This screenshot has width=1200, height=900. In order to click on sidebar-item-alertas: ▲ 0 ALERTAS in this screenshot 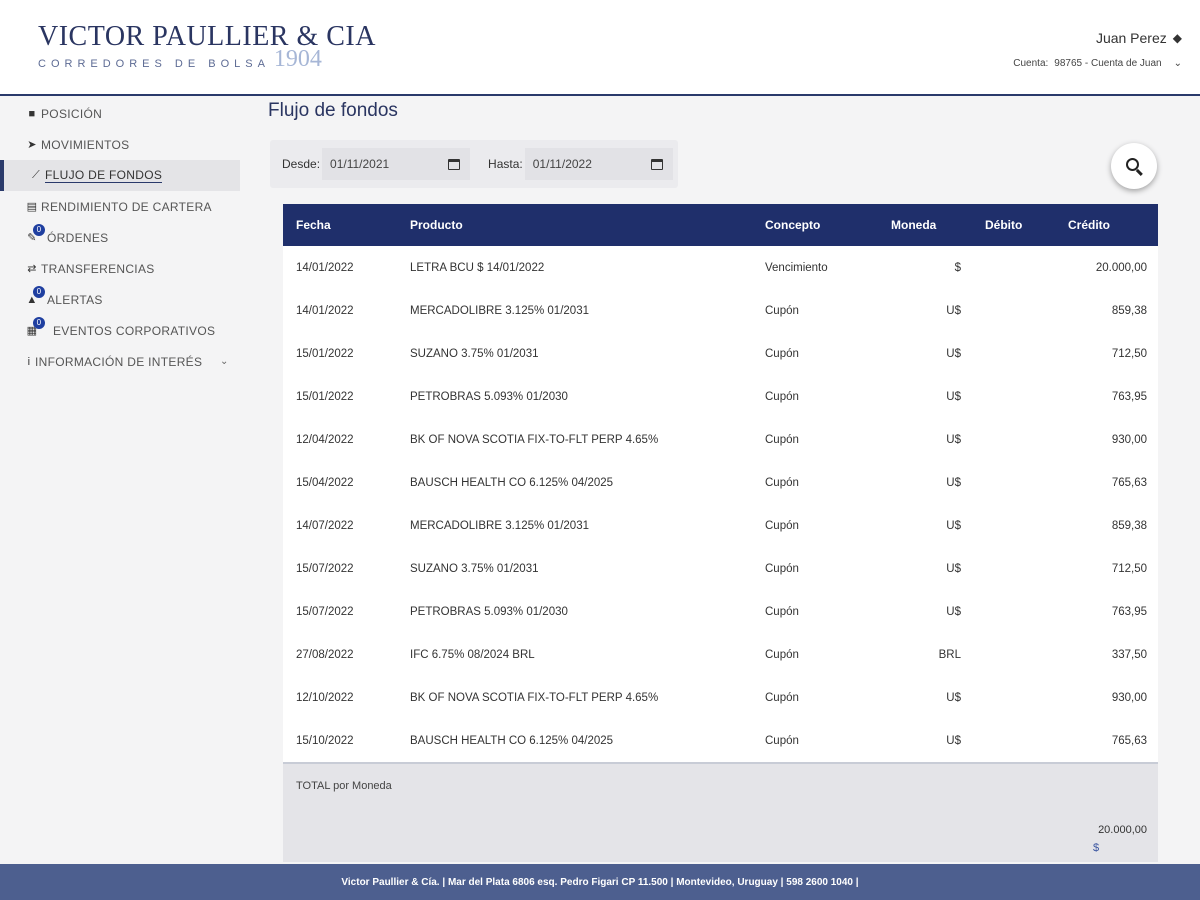, I will do `click(122, 299)`.